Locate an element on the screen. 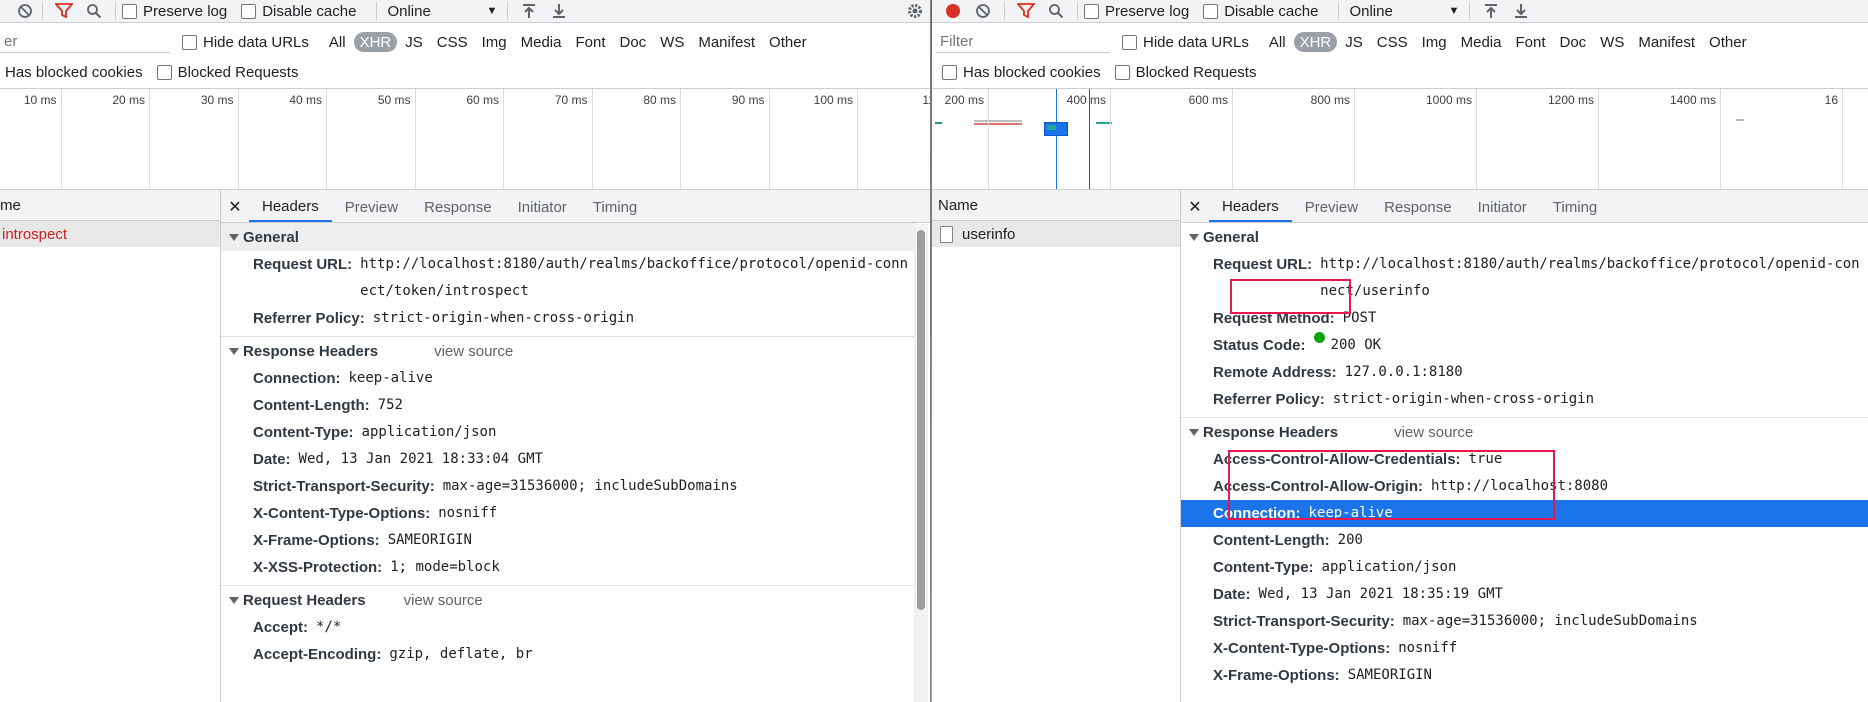 Image resolution: width=1868 pixels, height=702 pixels. header-row-date: Date: Wed, 13 Jan 2021 18:35:19 GMT is located at coordinates (1524, 594).